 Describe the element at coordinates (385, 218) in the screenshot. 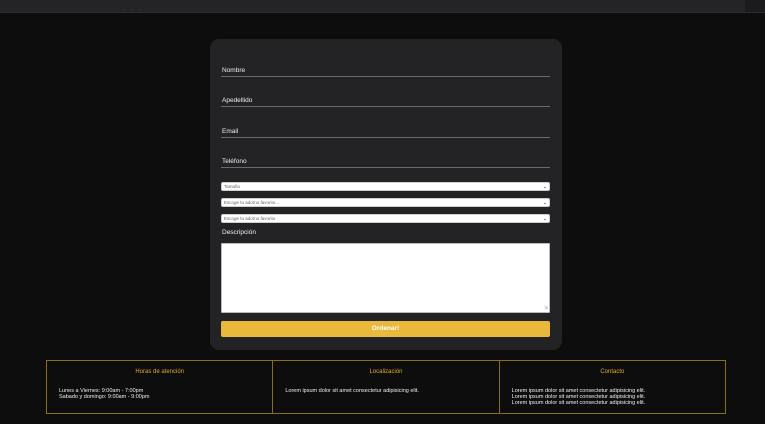

I see `ornament-select-2: Escoge tu adorno favorito ⌄` at that location.